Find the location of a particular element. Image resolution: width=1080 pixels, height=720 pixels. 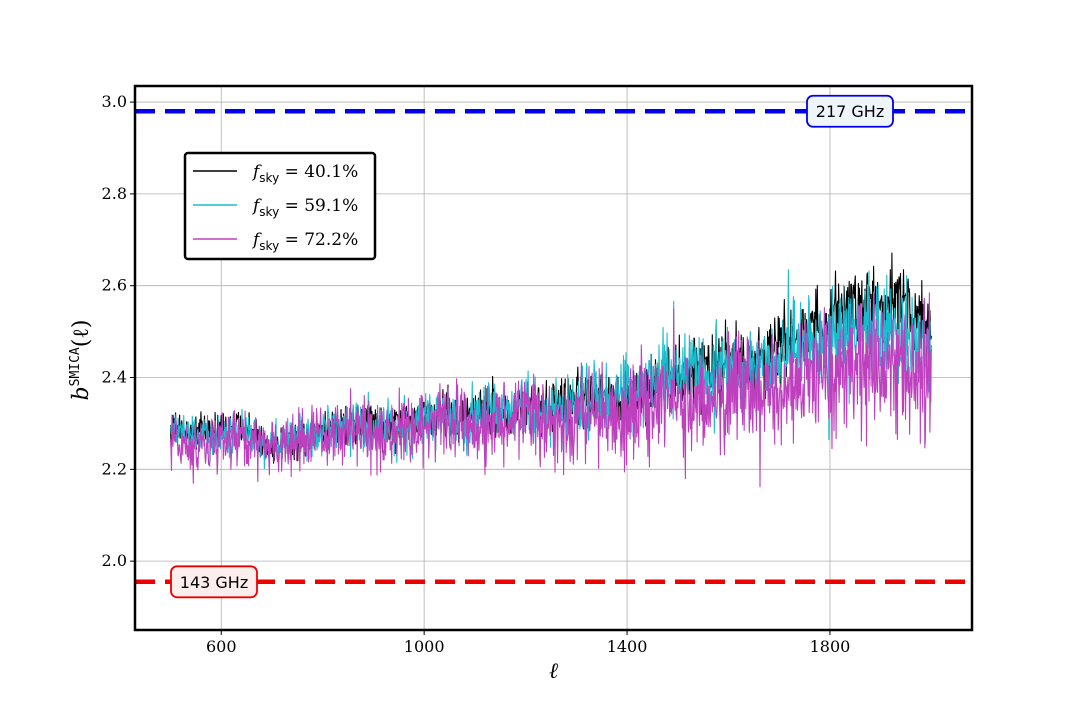

reference-label: 217 GHz is located at coordinates (850, 111).